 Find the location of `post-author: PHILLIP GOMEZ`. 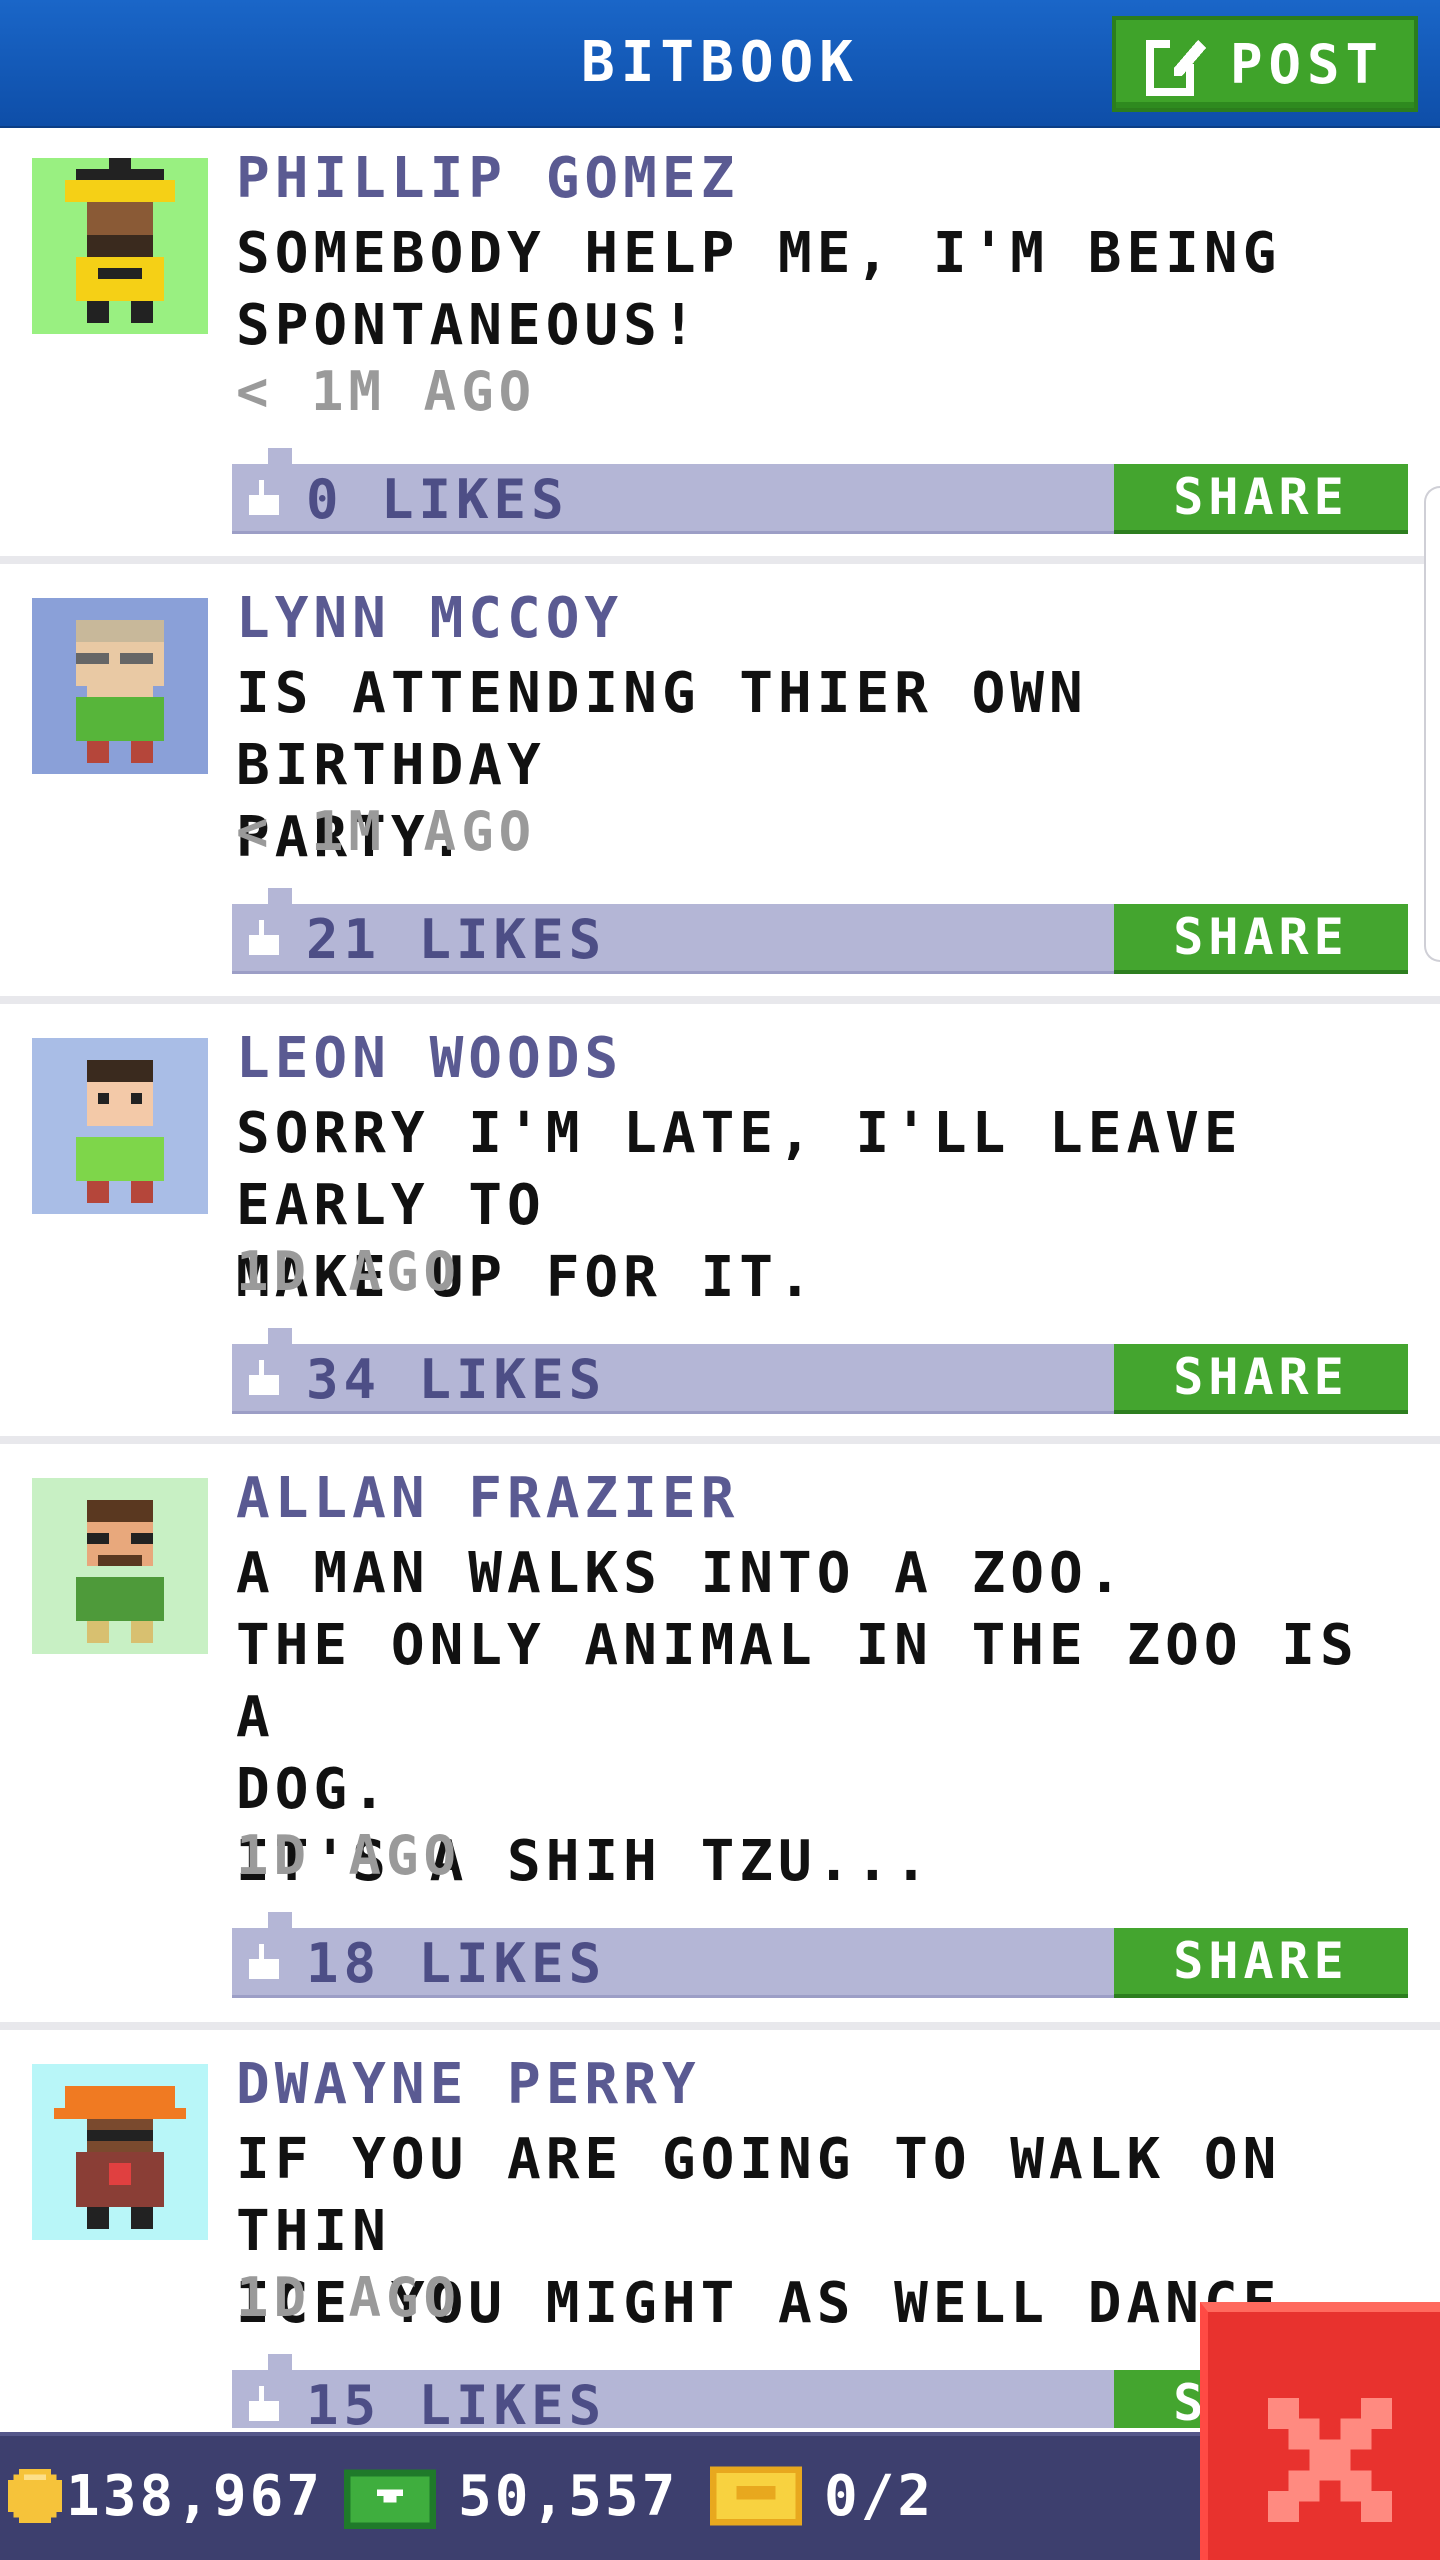

post-author: PHILLIP GOMEZ is located at coordinates (487, 178).